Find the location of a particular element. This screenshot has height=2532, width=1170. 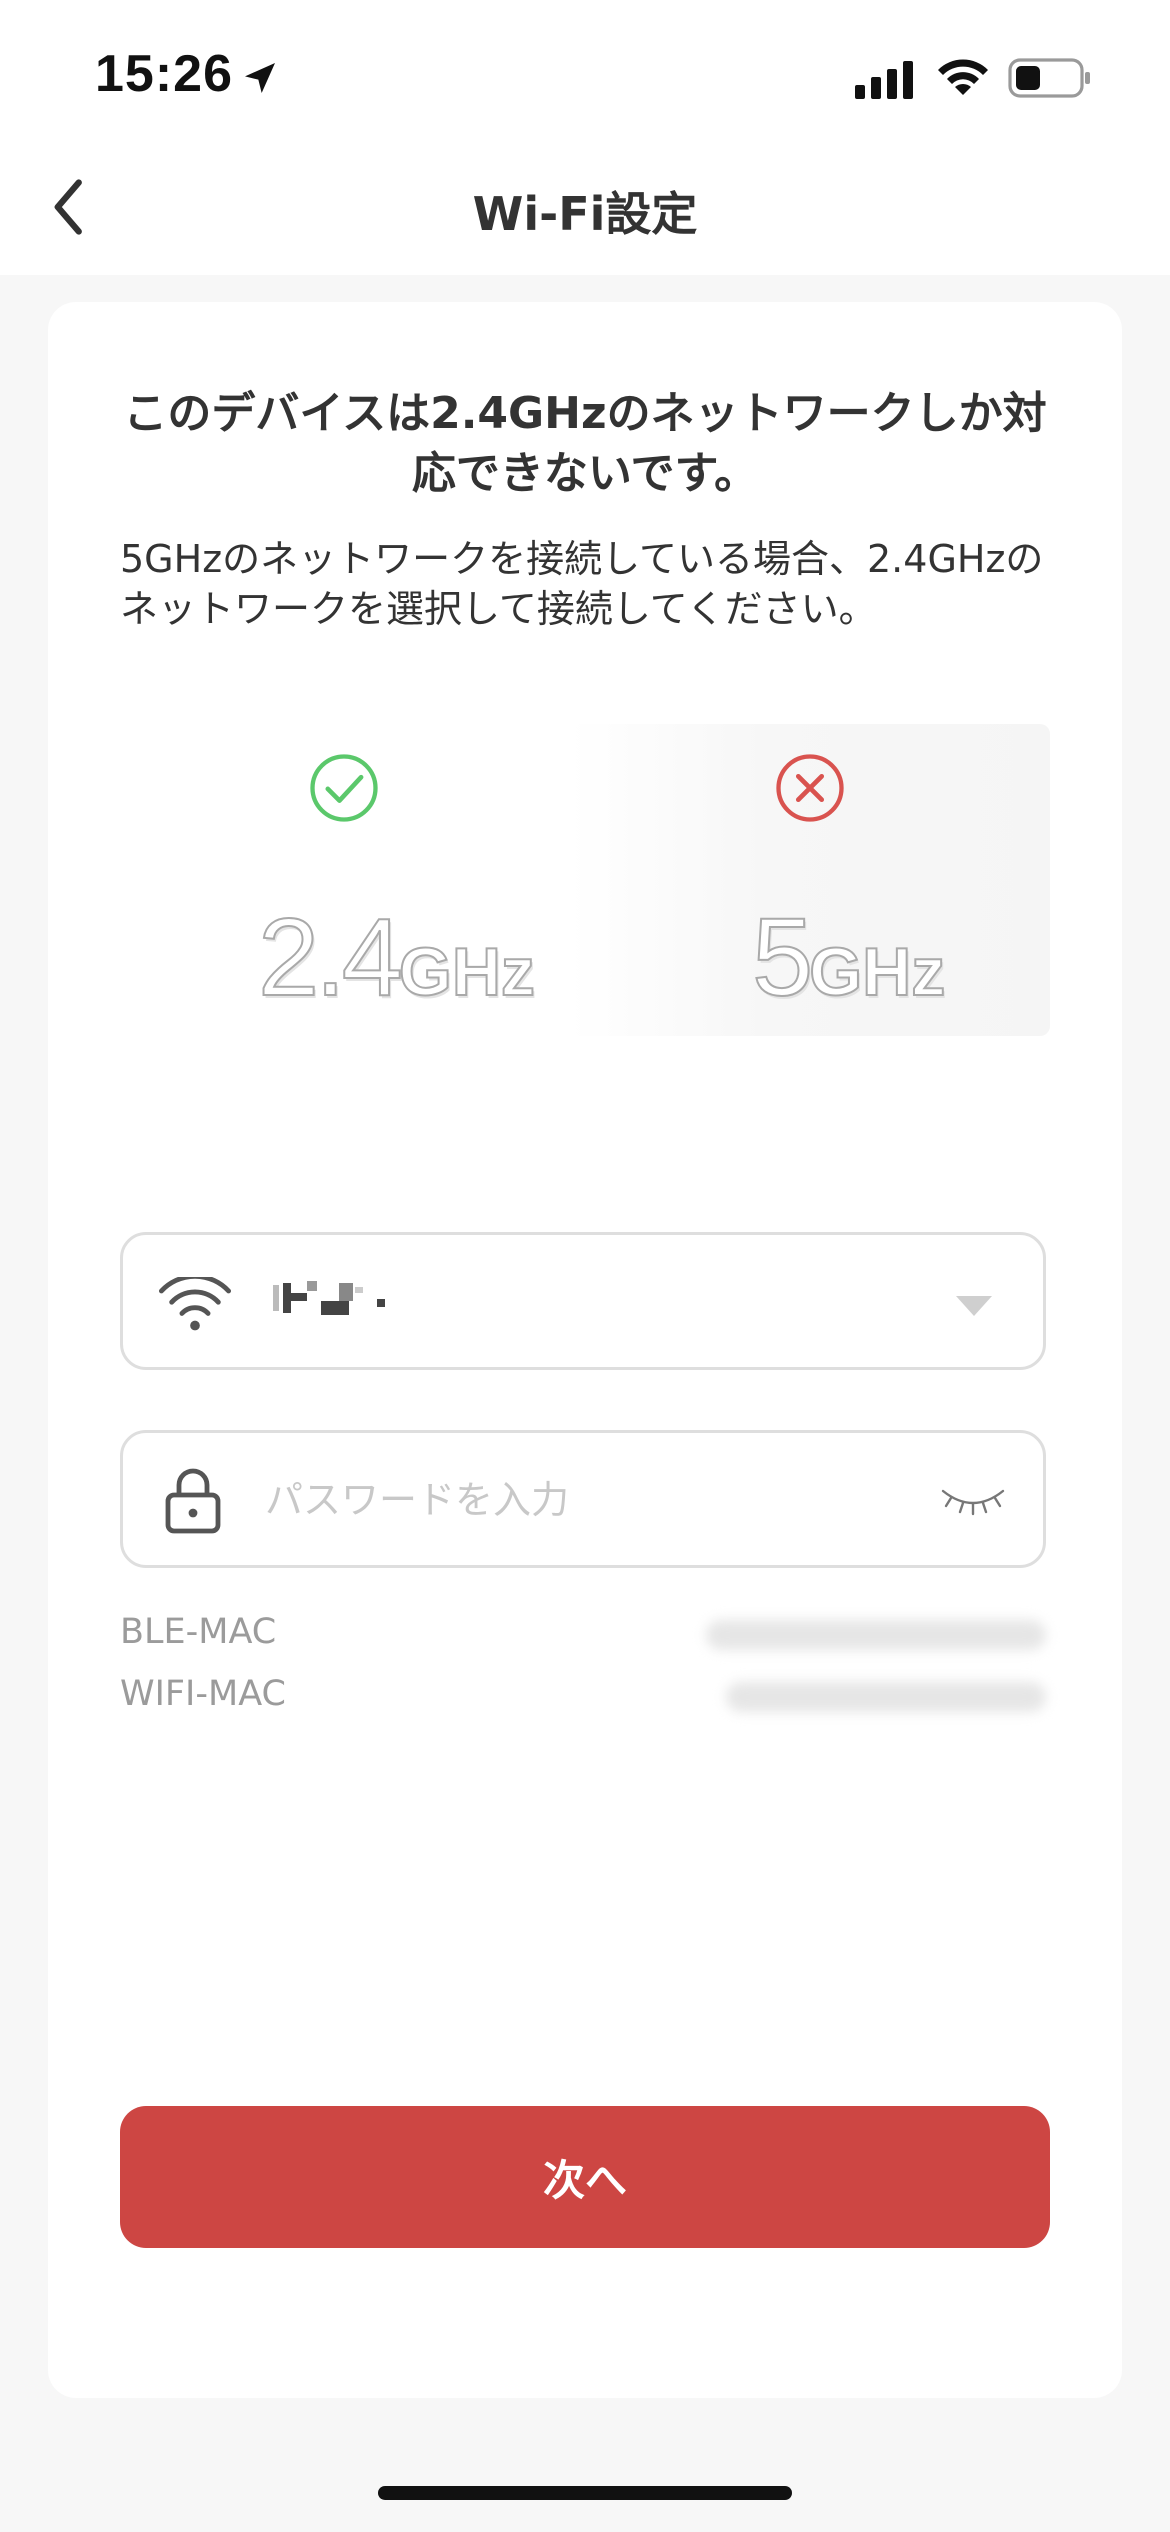

check-circle-icon is located at coordinates (344, 788).